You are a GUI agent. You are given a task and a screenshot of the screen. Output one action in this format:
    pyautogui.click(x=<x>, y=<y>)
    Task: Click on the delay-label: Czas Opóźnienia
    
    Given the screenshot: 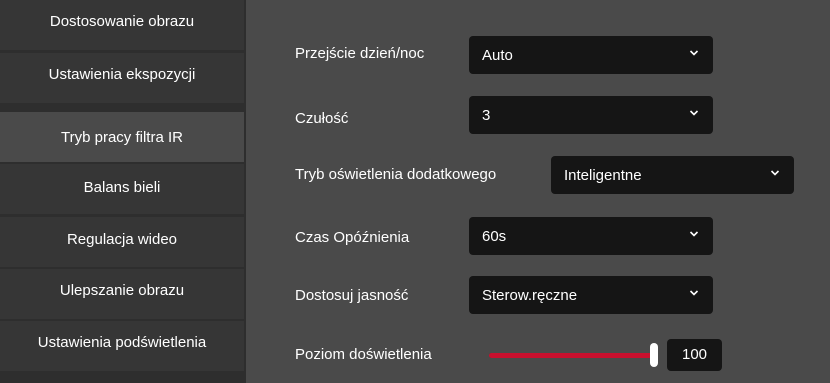 What is the action you would take?
    pyautogui.click(x=352, y=237)
    